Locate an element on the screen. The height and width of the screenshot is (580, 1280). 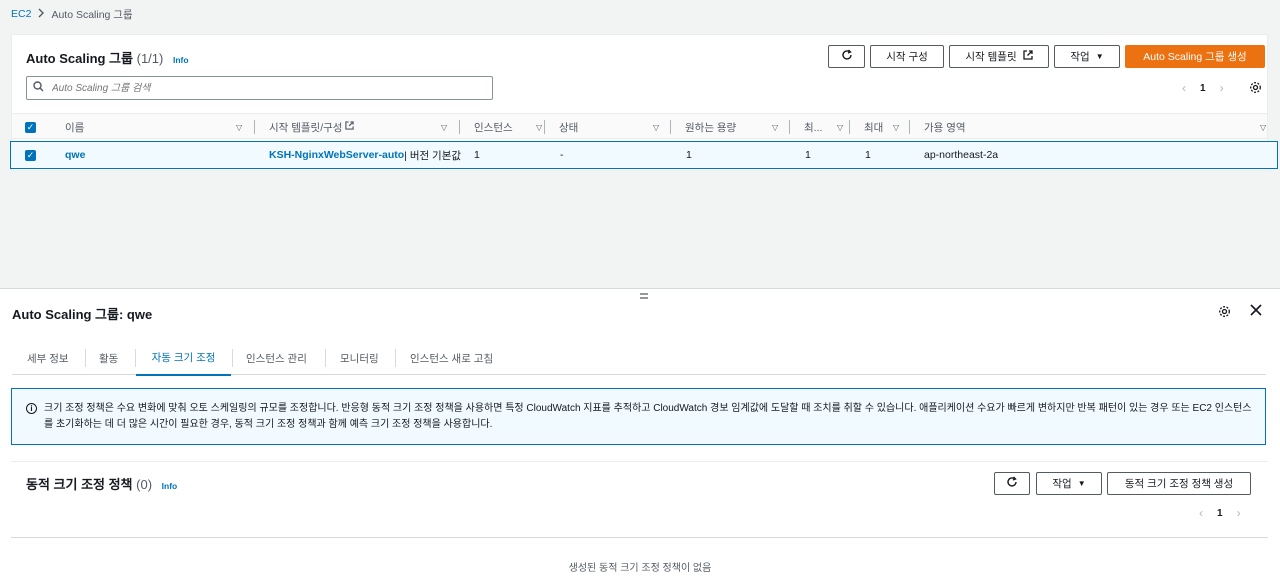
search-input is located at coordinates (260, 88).